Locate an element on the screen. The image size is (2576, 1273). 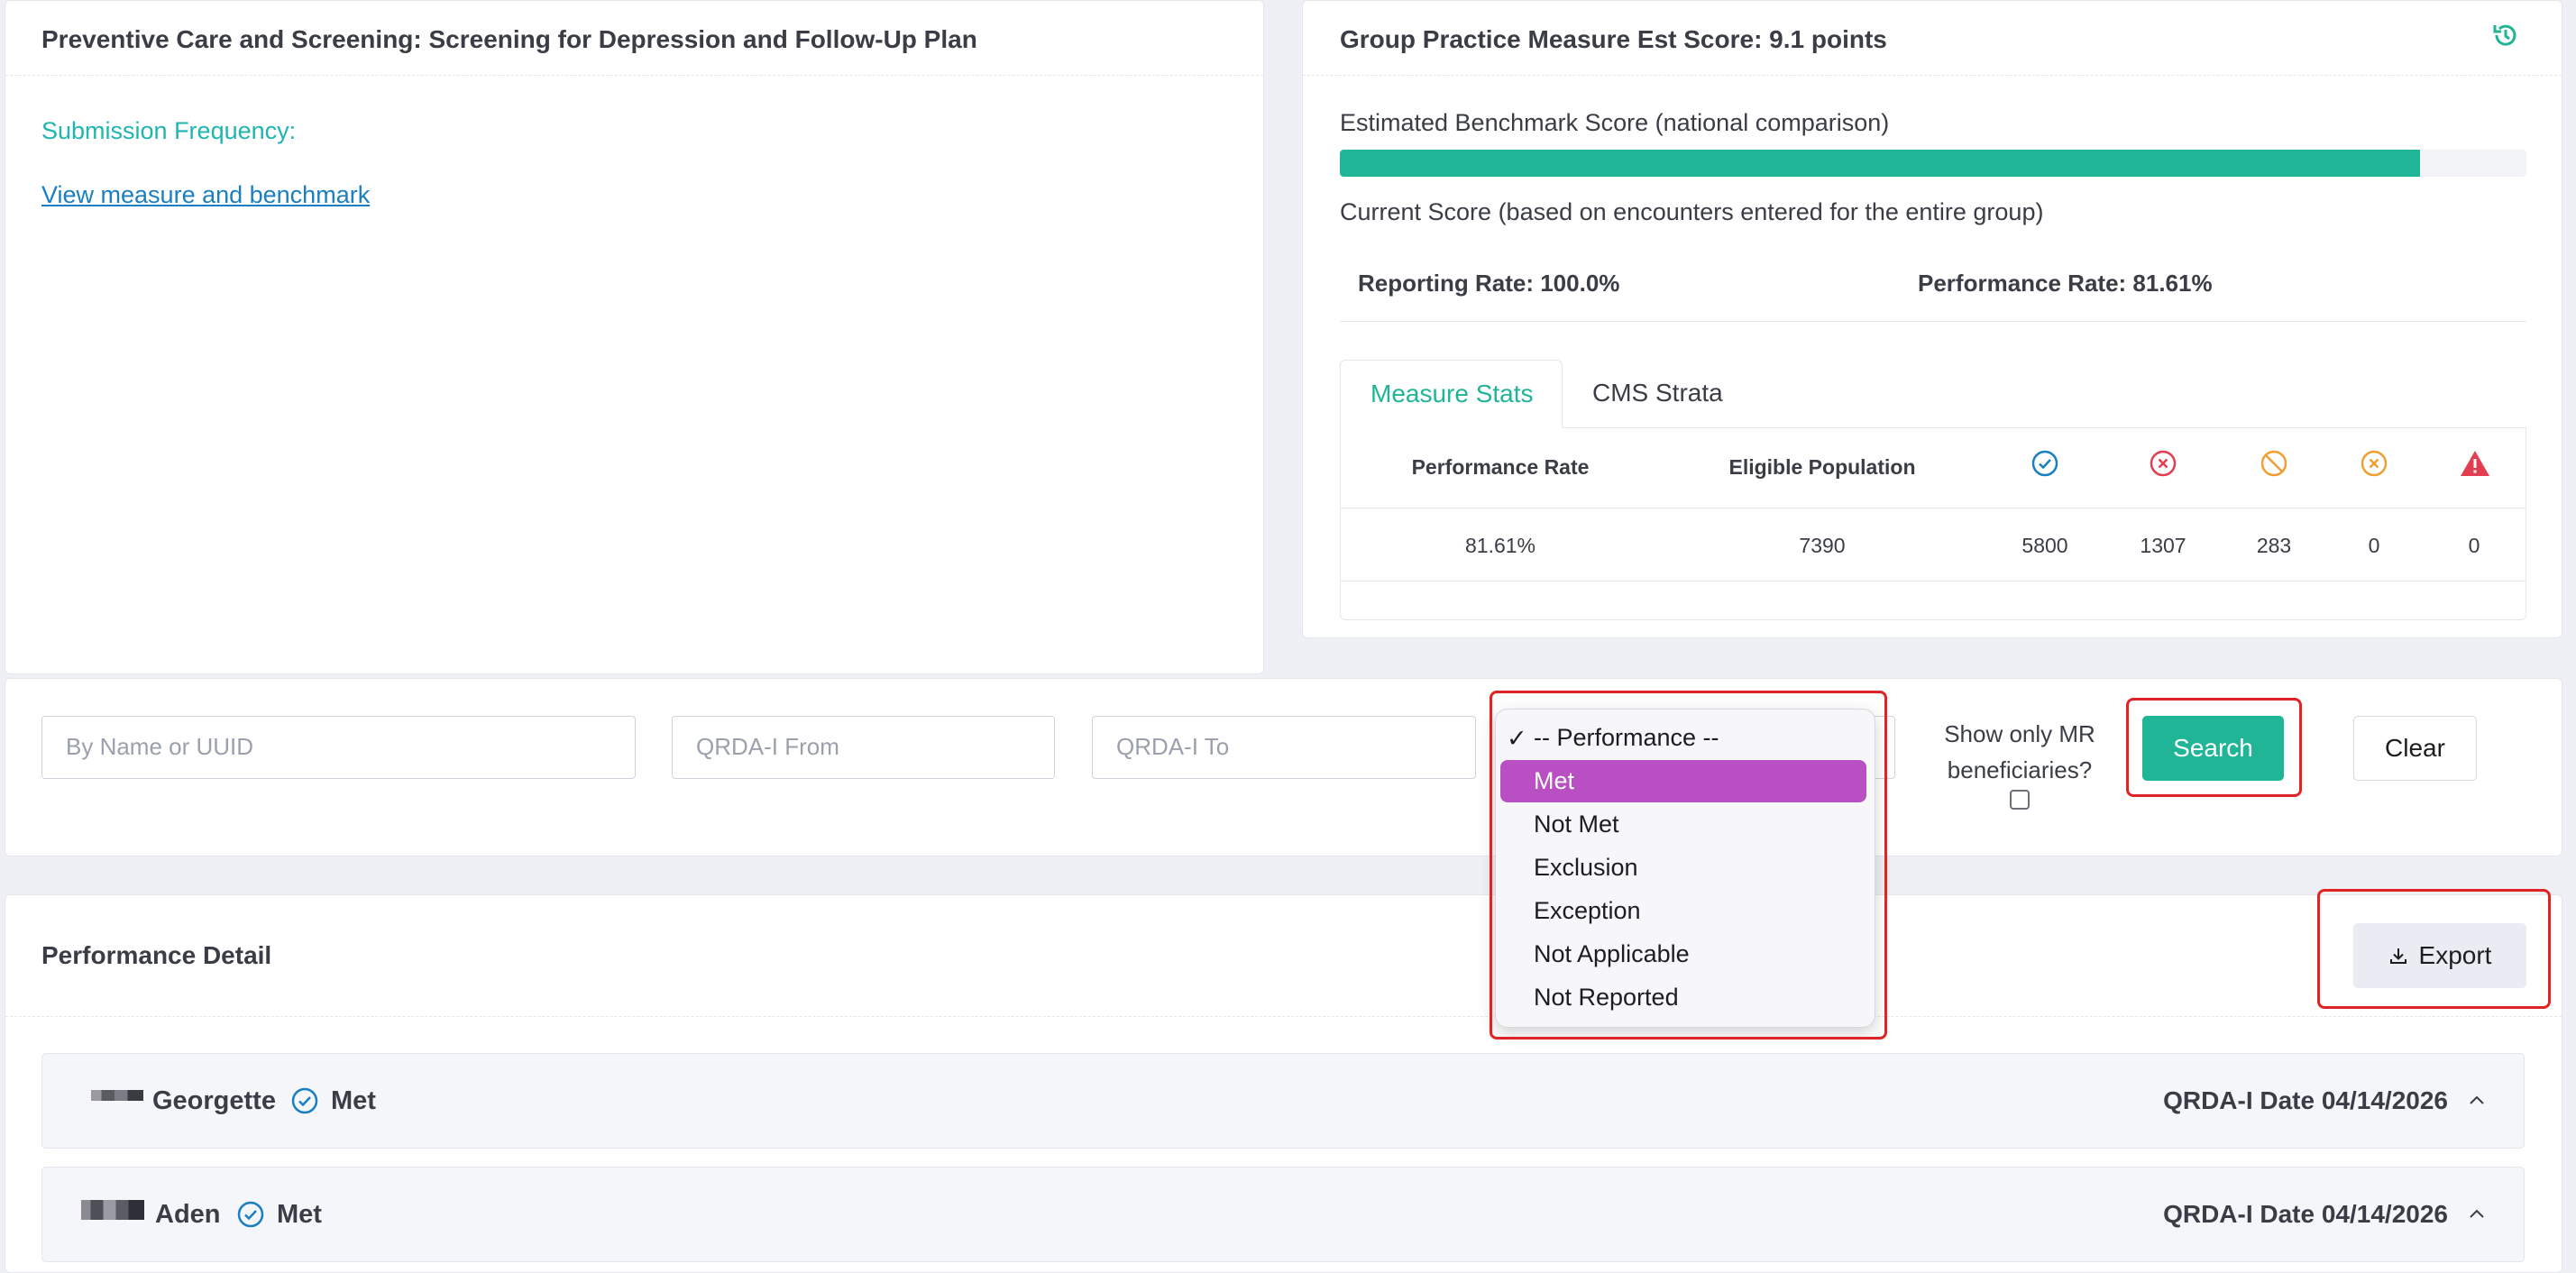
rates-divider is located at coordinates (1933, 321).